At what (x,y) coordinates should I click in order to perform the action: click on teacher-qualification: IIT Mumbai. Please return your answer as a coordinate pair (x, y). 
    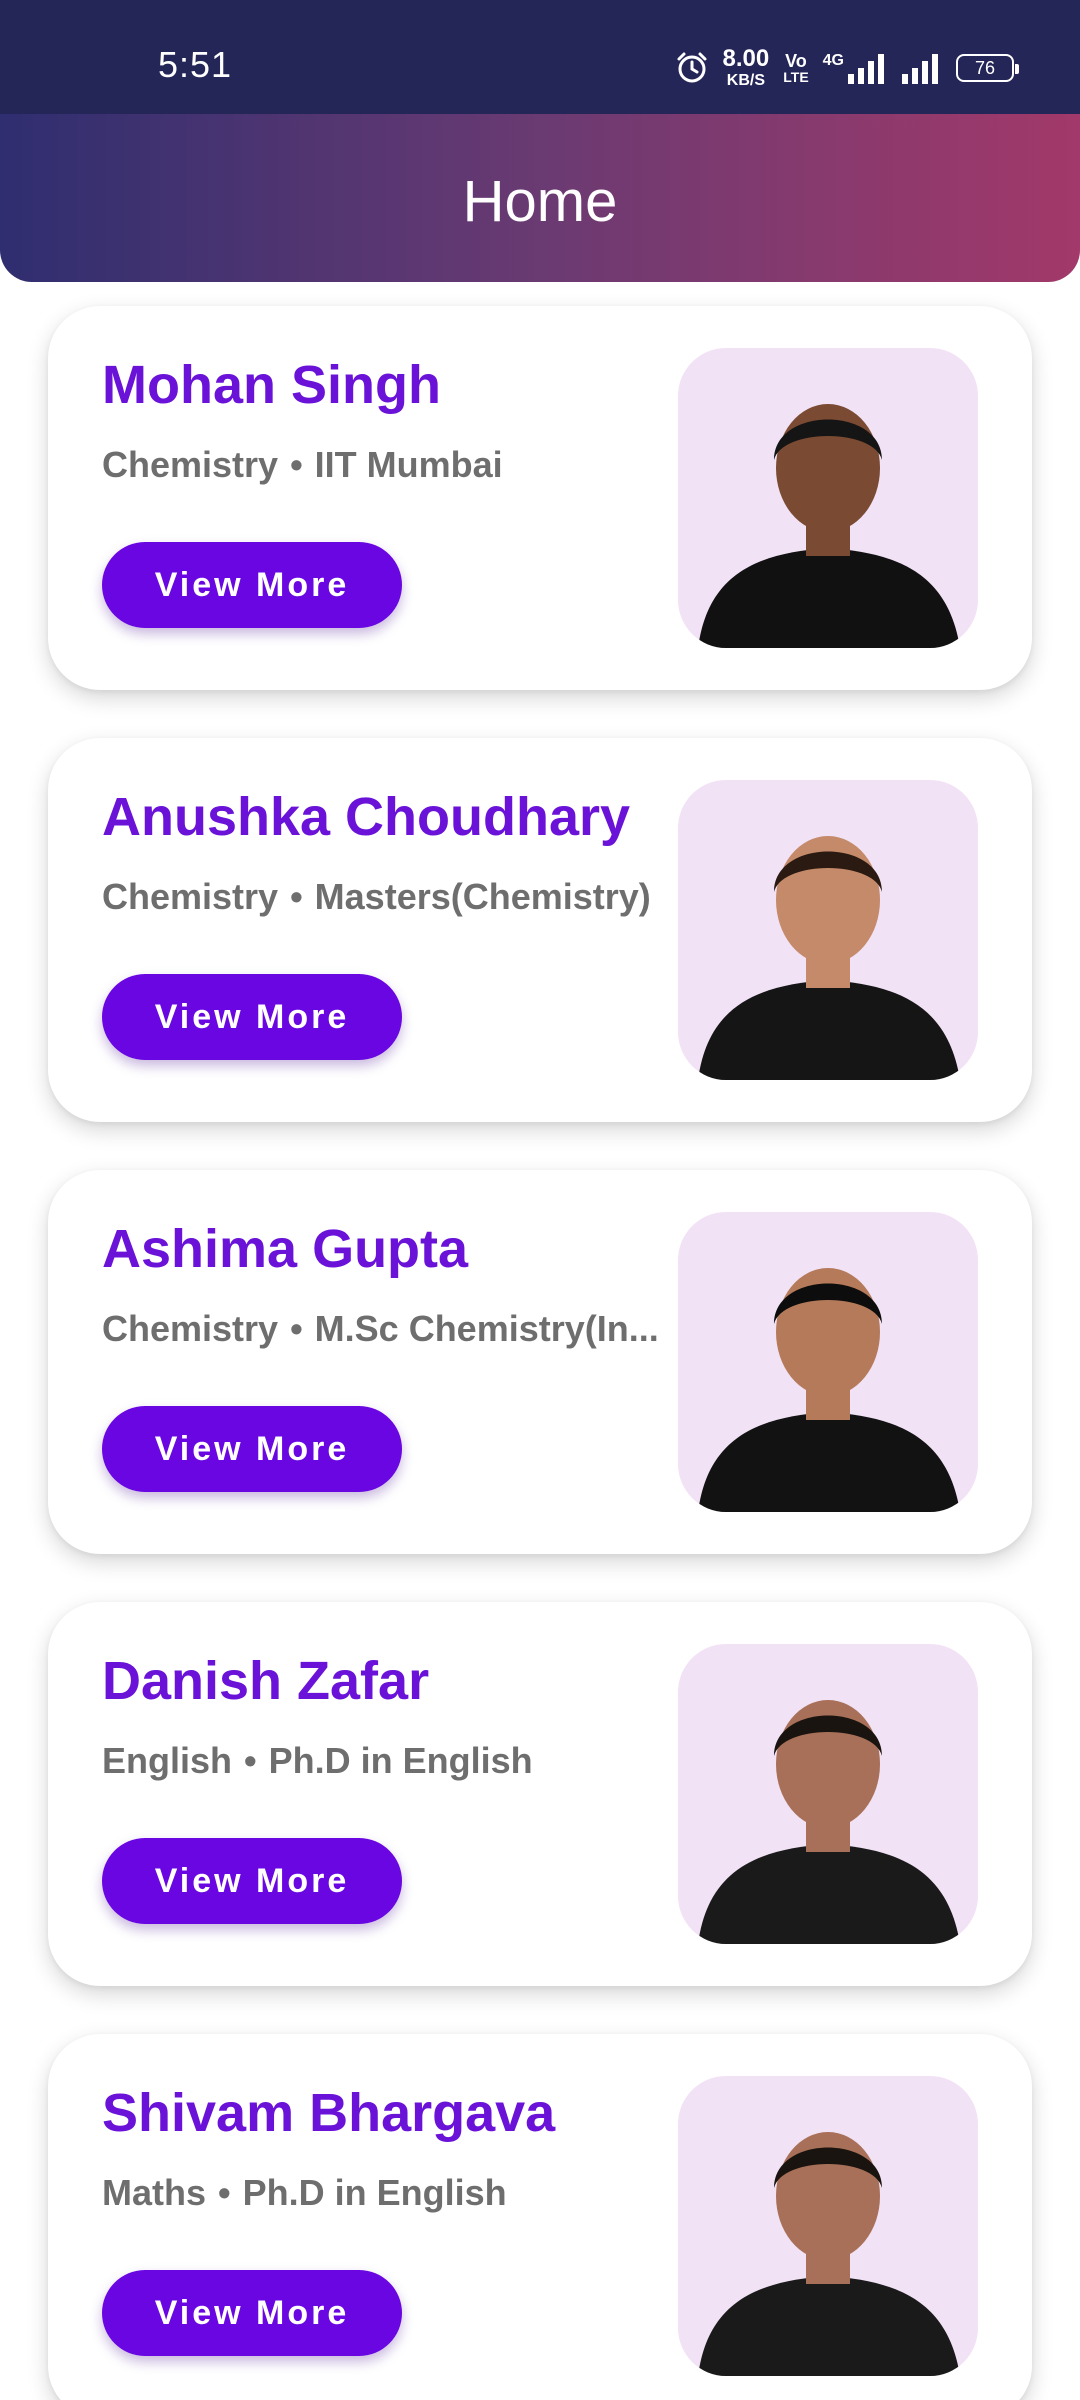
    Looking at the image, I should click on (408, 464).